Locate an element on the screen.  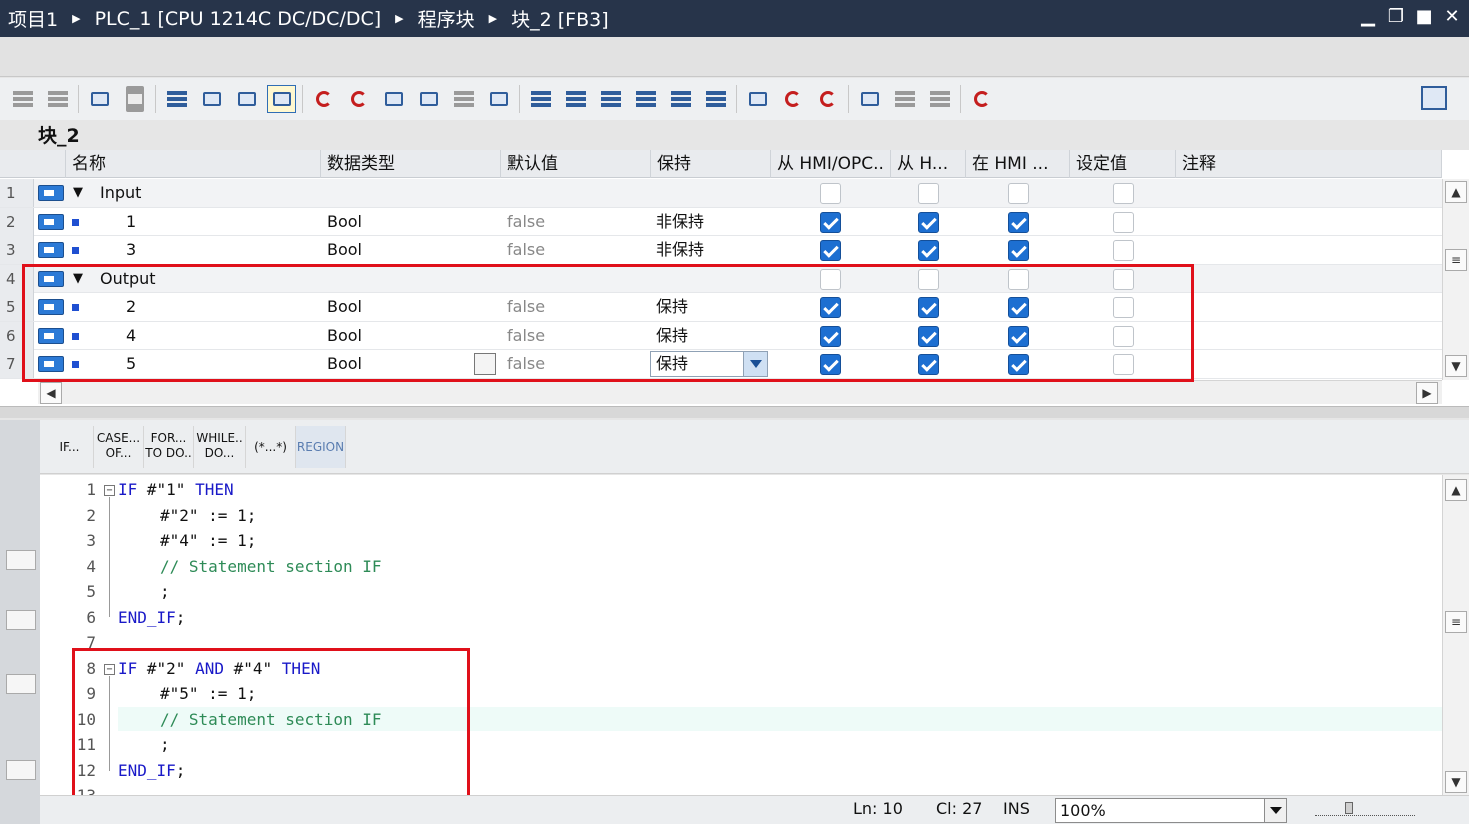
table-vertical-scrollbar: ▲ ≡ ▼ is located at coordinates (1455, 279).